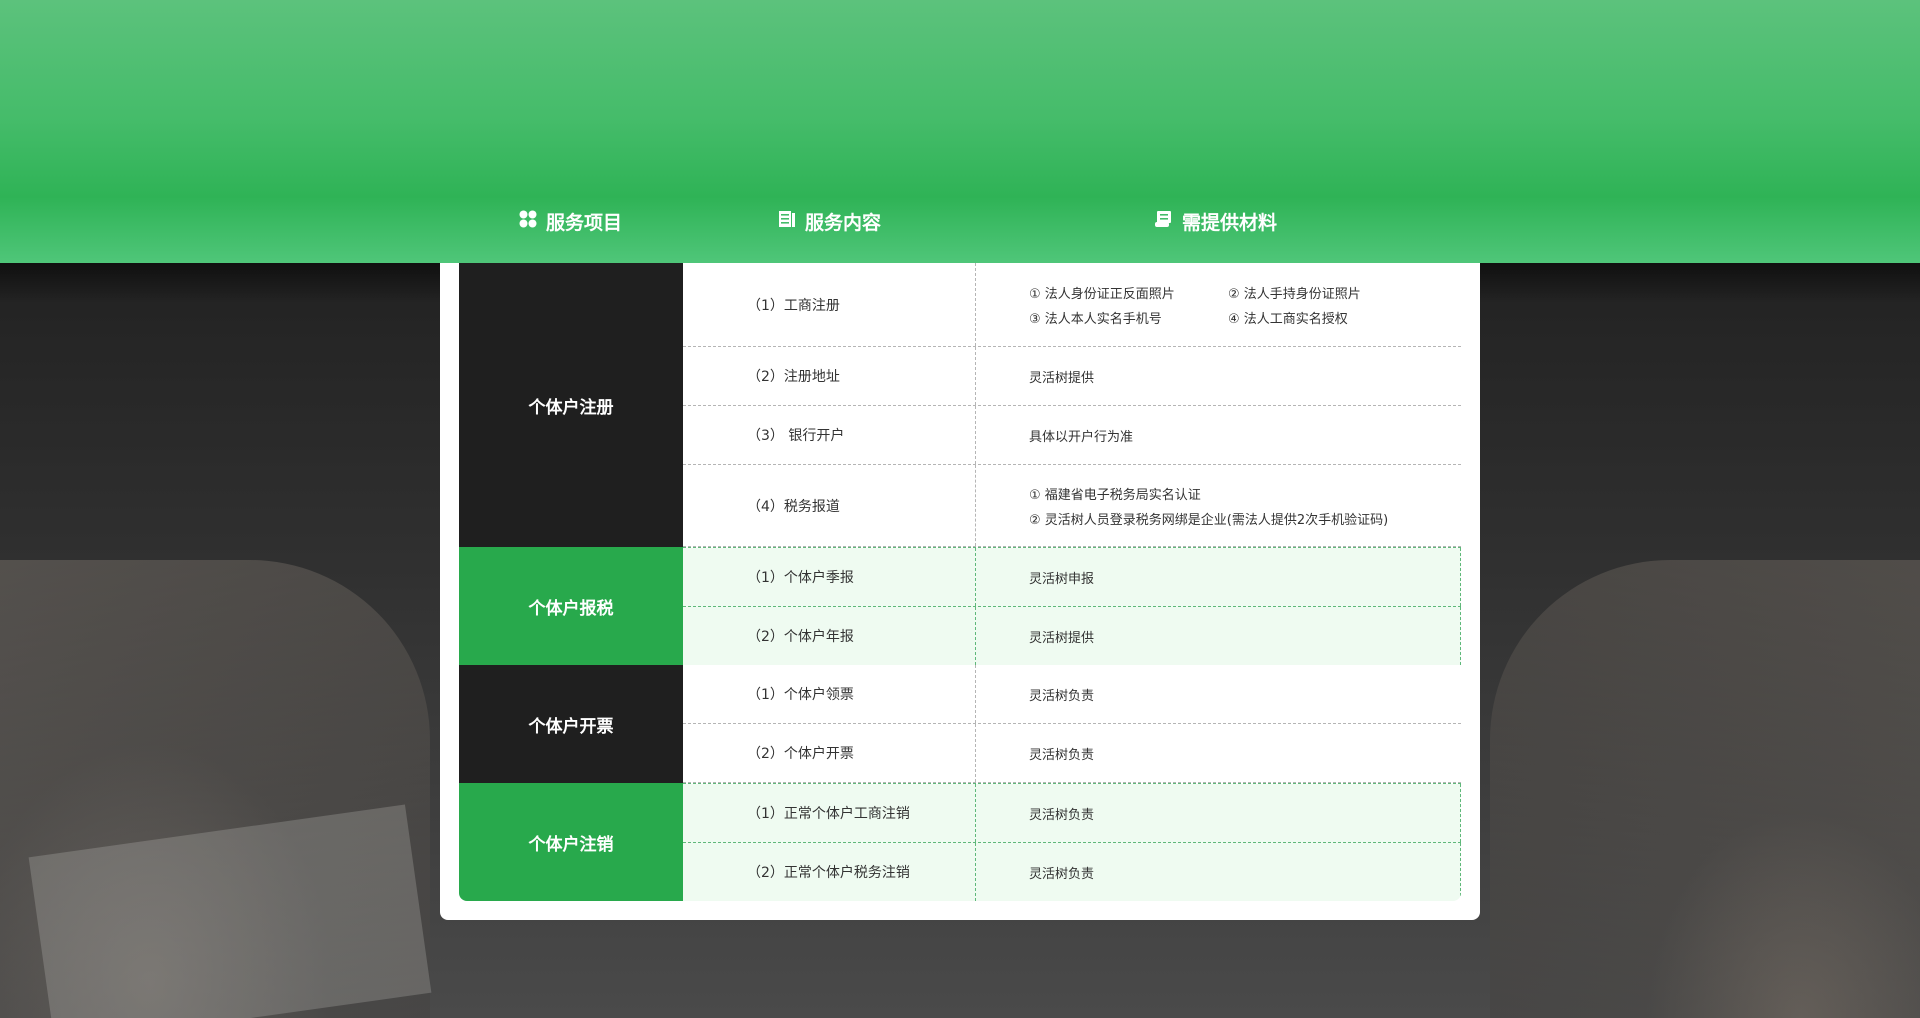 Image resolution: width=1920 pixels, height=1018 pixels. What do you see at coordinates (829, 435) in the screenshot?
I see `service-content-cell: （3） 银行开户` at bounding box center [829, 435].